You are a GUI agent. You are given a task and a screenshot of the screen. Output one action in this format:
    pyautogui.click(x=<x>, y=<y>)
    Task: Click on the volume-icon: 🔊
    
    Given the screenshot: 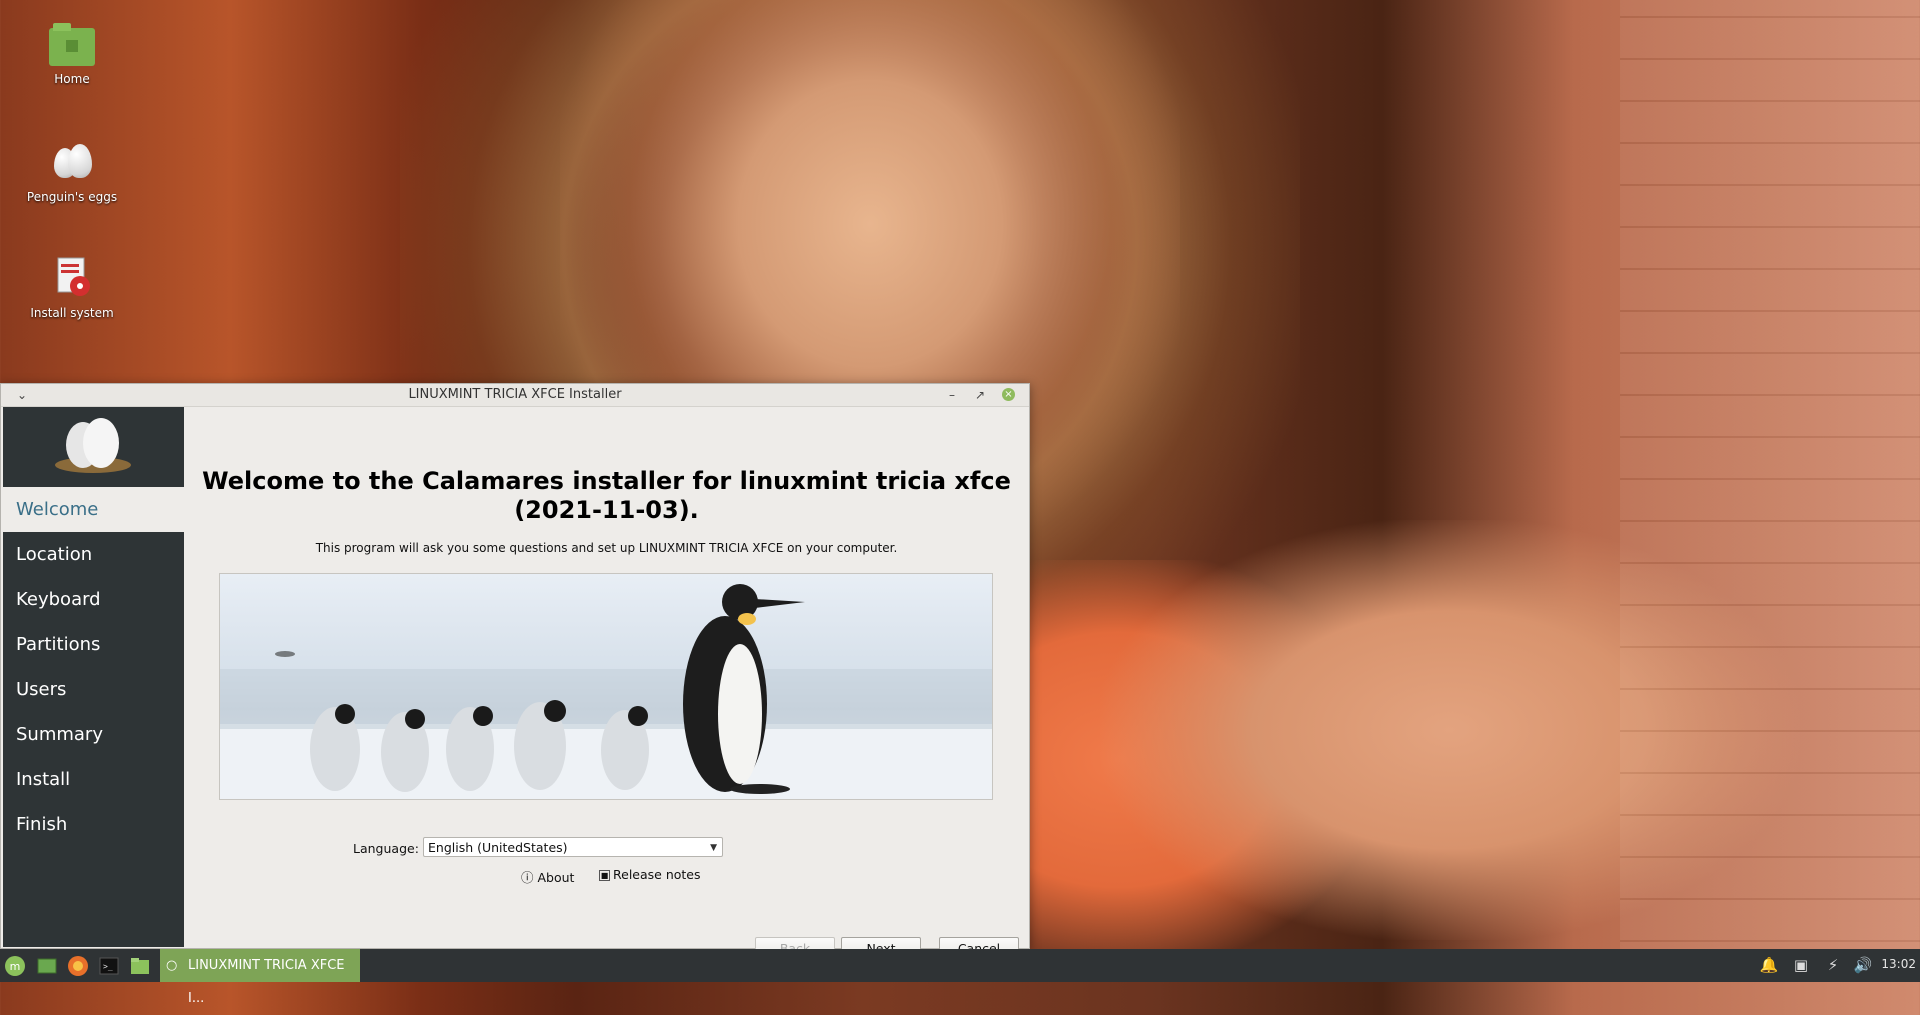 What is the action you would take?
    pyautogui.click(x=1863, y=967)
    